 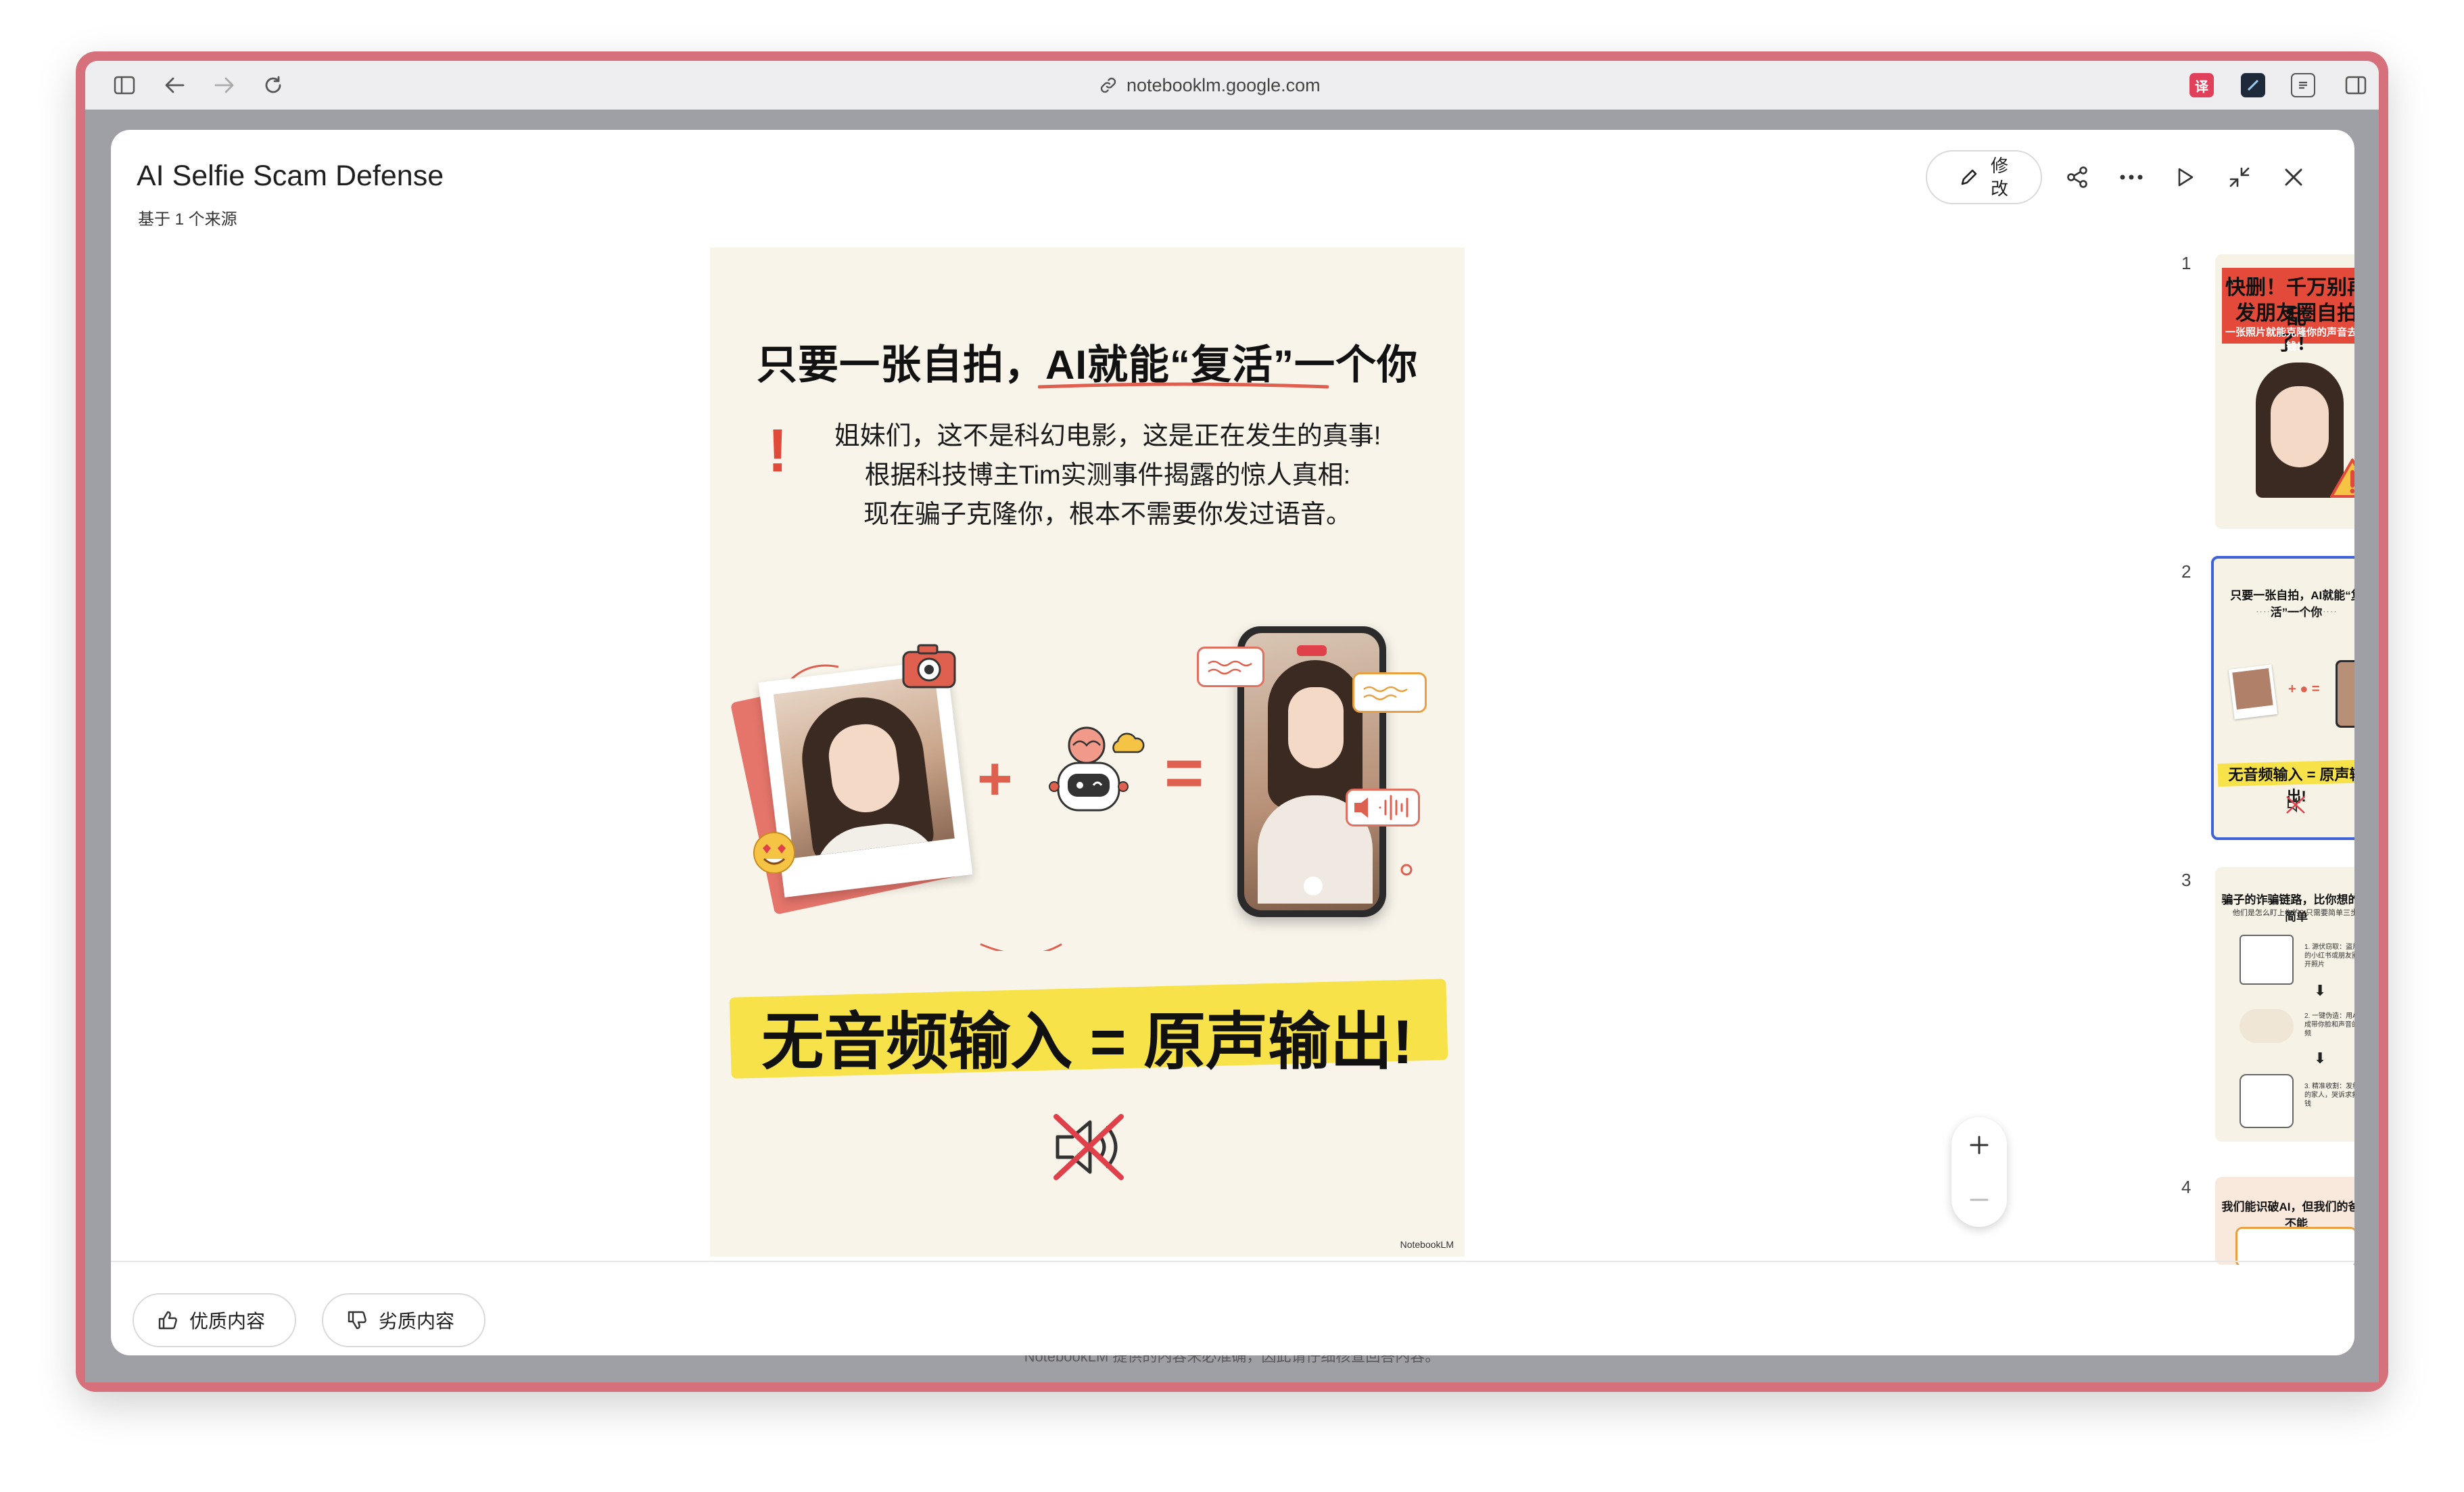 What do you see at coordinates (929, 666) in the screenshot?
I see `camera-icon` at bounding box center [929, 666].